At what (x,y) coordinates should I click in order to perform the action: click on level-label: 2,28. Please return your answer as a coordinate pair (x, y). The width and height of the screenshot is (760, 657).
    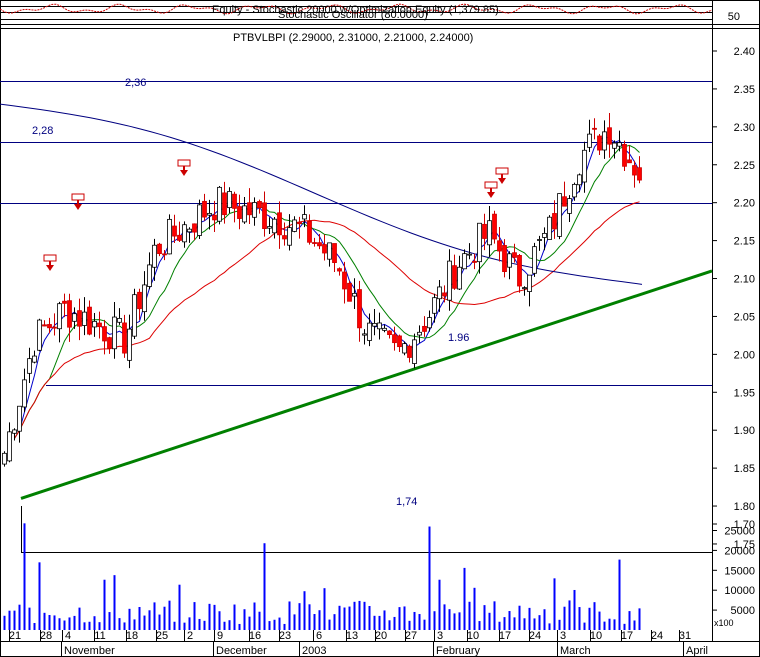
    Looking at the image, I should click on (42, 131).